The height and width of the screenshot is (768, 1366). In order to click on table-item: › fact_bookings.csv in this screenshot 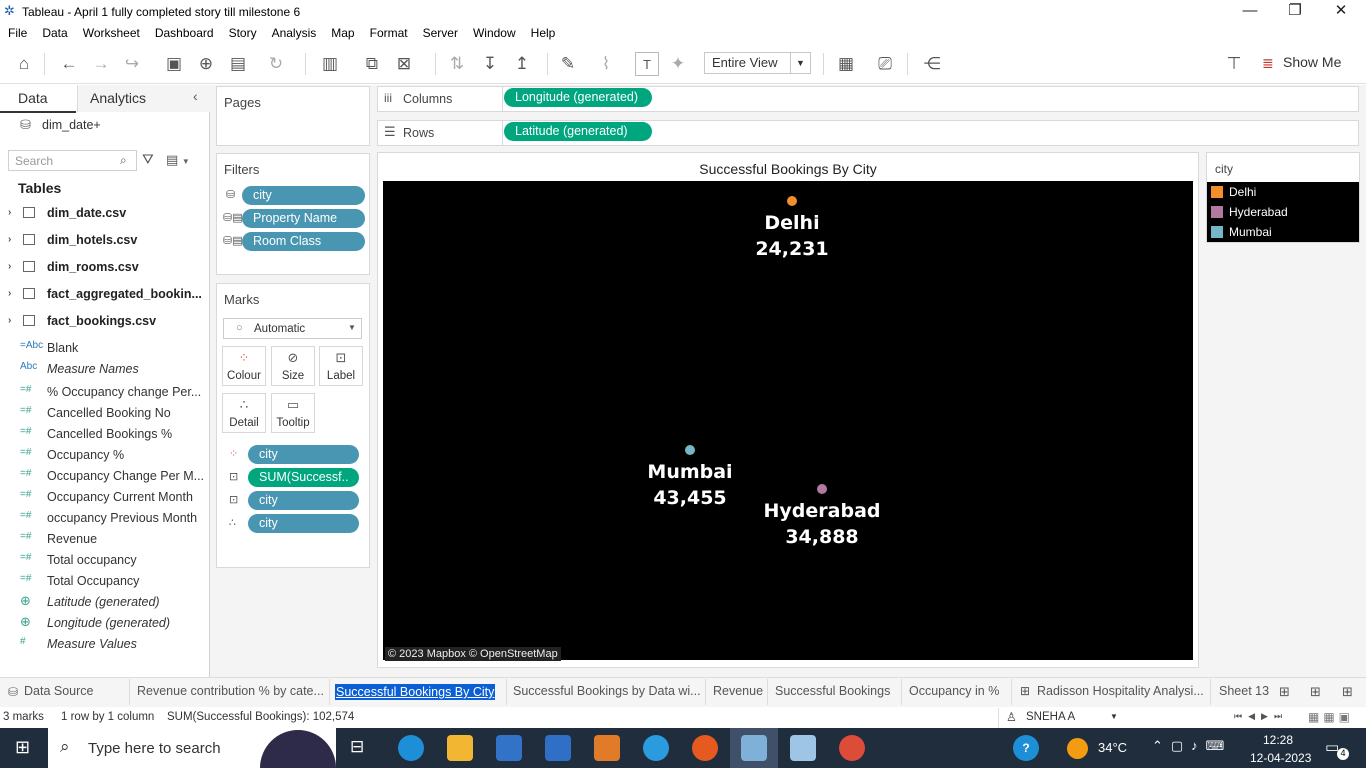, I will do `click(105, 323)`.